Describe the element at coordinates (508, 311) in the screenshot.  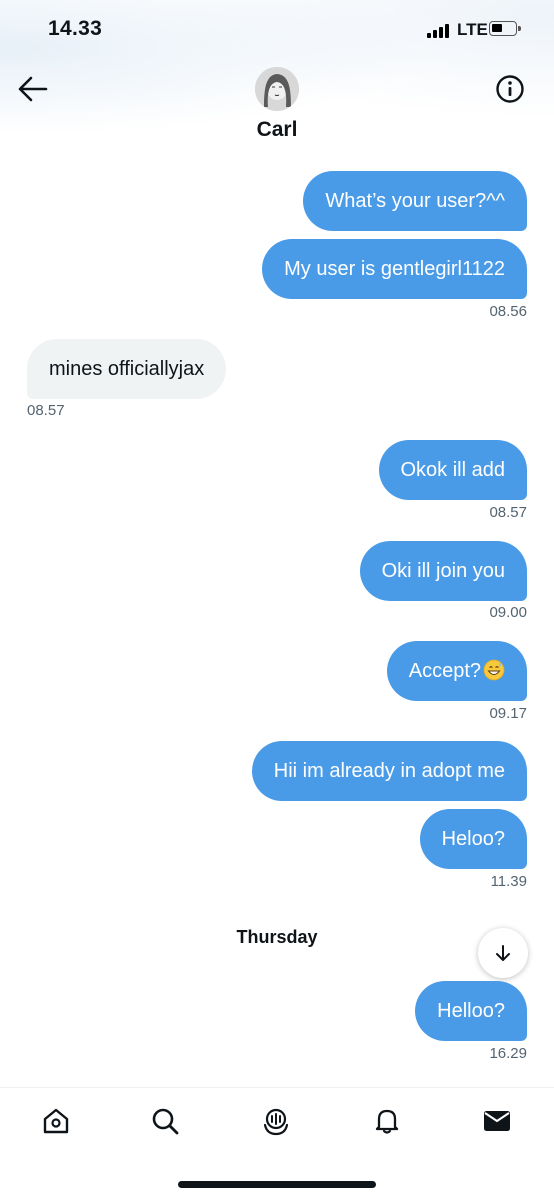
I see `message-timestamp: 08.56` at that location.